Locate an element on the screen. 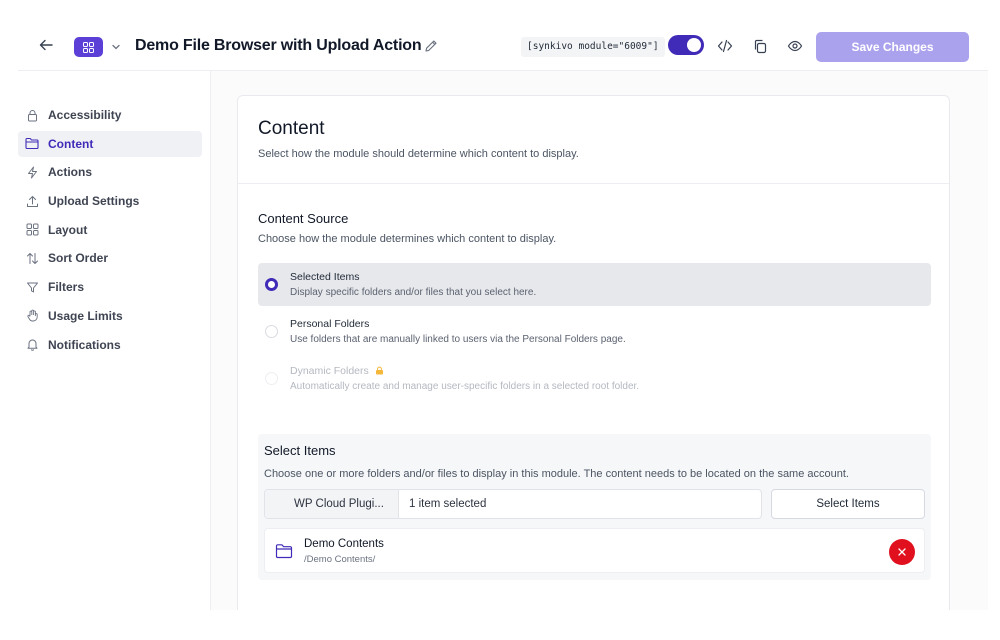 Image resolution: width=1000 pixels, height=640 pixels. item-name: Demo Contents is located at coordinates (344, 544).